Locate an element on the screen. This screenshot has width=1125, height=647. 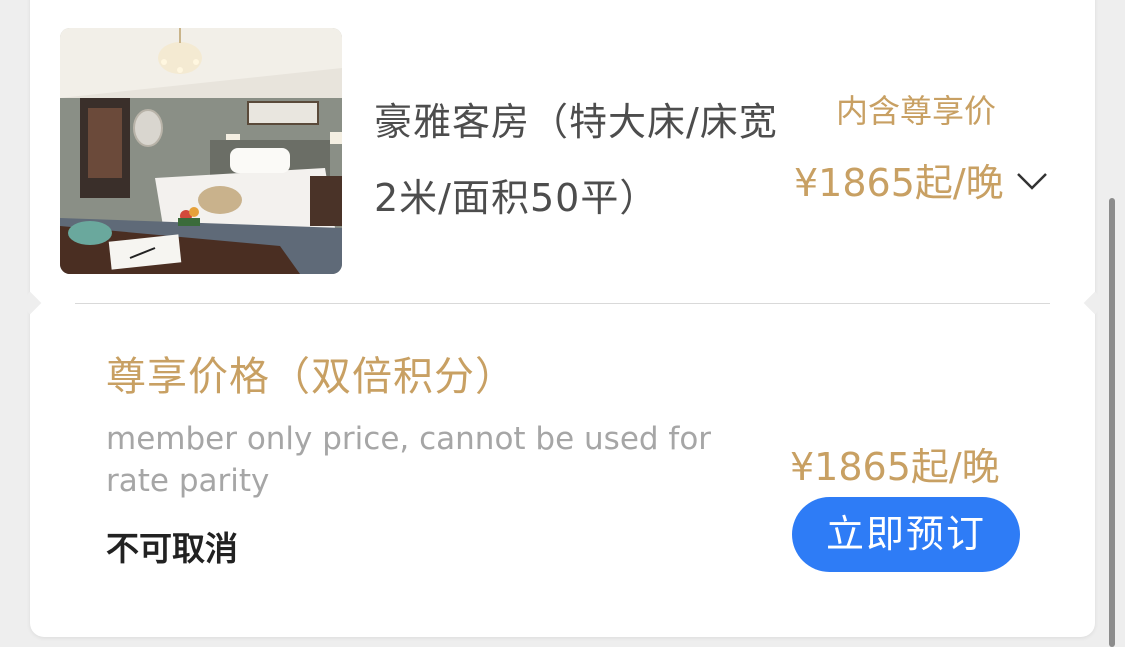
cancel-policy: 不可取消 is located at coordinates (172, 548).